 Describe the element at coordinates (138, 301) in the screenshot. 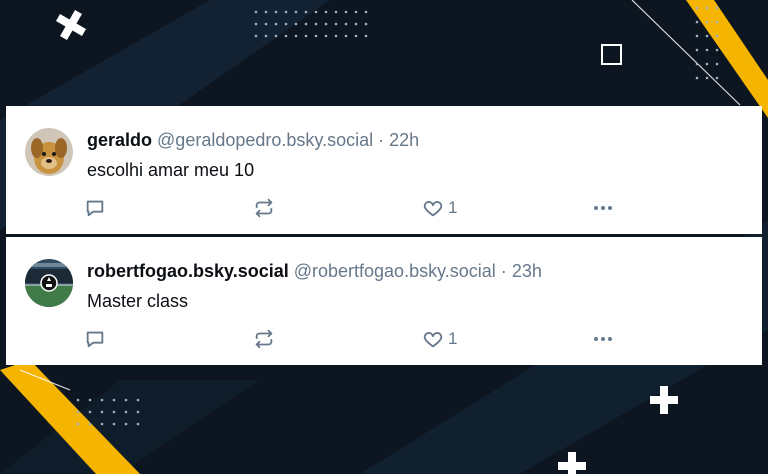

I see `post-text: Master class` at that location.